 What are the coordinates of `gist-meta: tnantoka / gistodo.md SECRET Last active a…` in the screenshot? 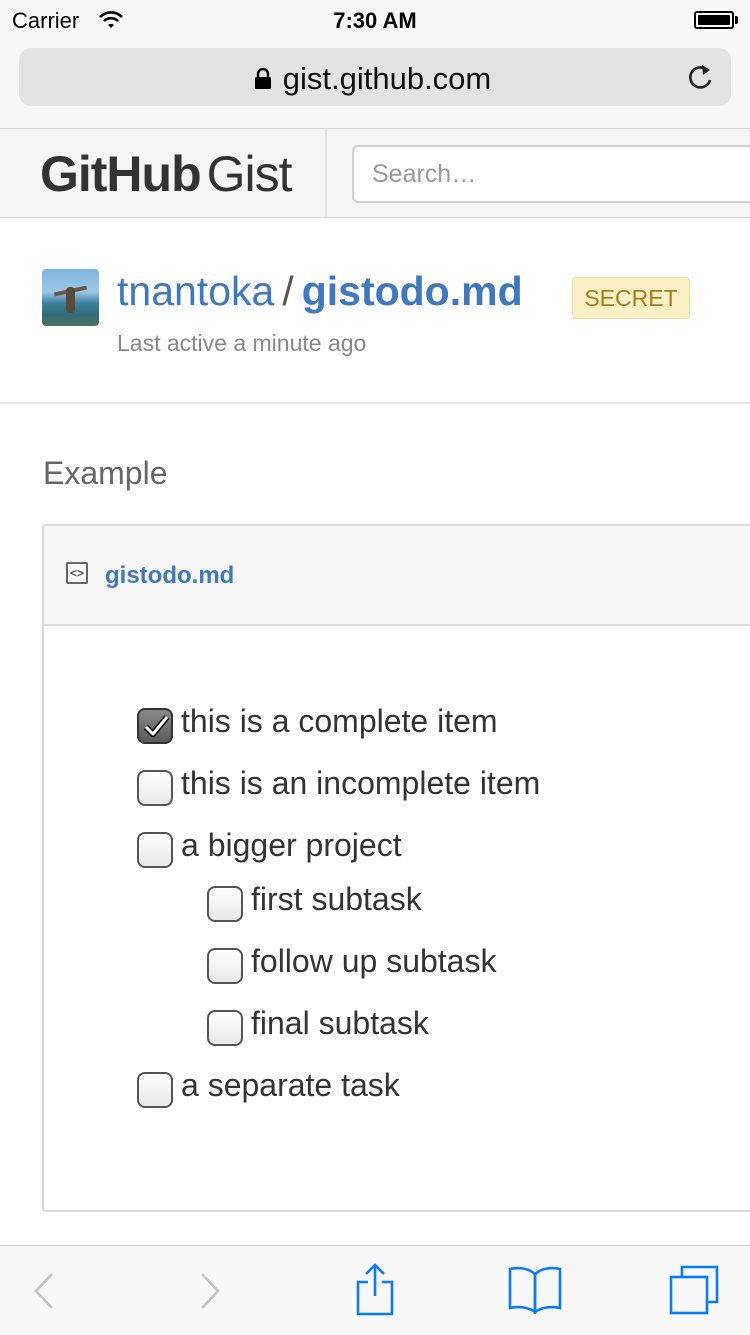 It's located at (375, 311).